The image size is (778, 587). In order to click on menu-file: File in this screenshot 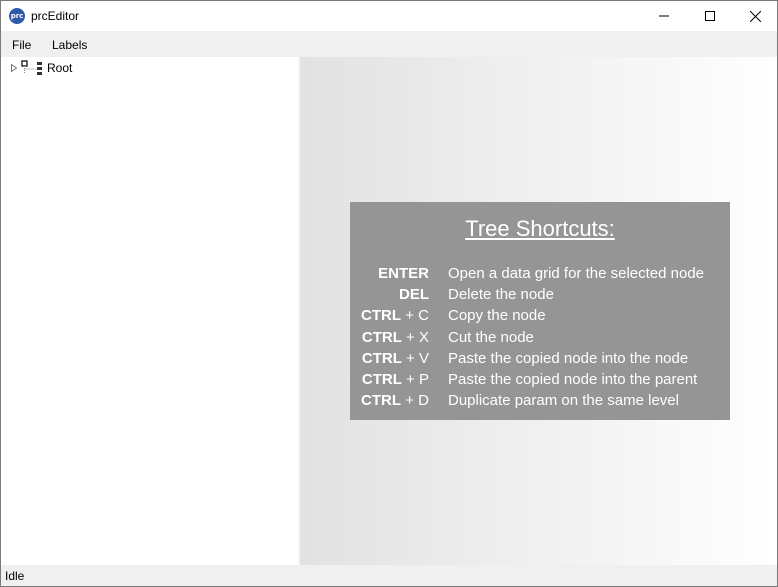, I will do `click(21, 45)`.